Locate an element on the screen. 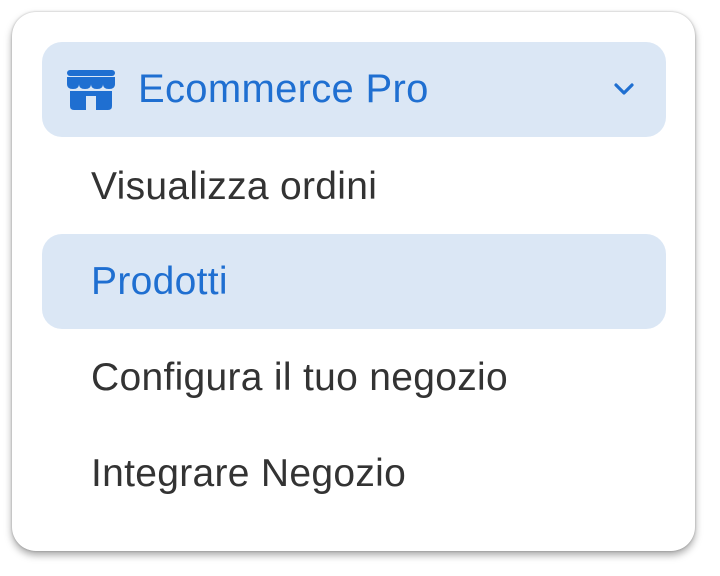 The image size is (720, 576). menu-item-label: Visualizza ordini is located at coordinates (234, 186).